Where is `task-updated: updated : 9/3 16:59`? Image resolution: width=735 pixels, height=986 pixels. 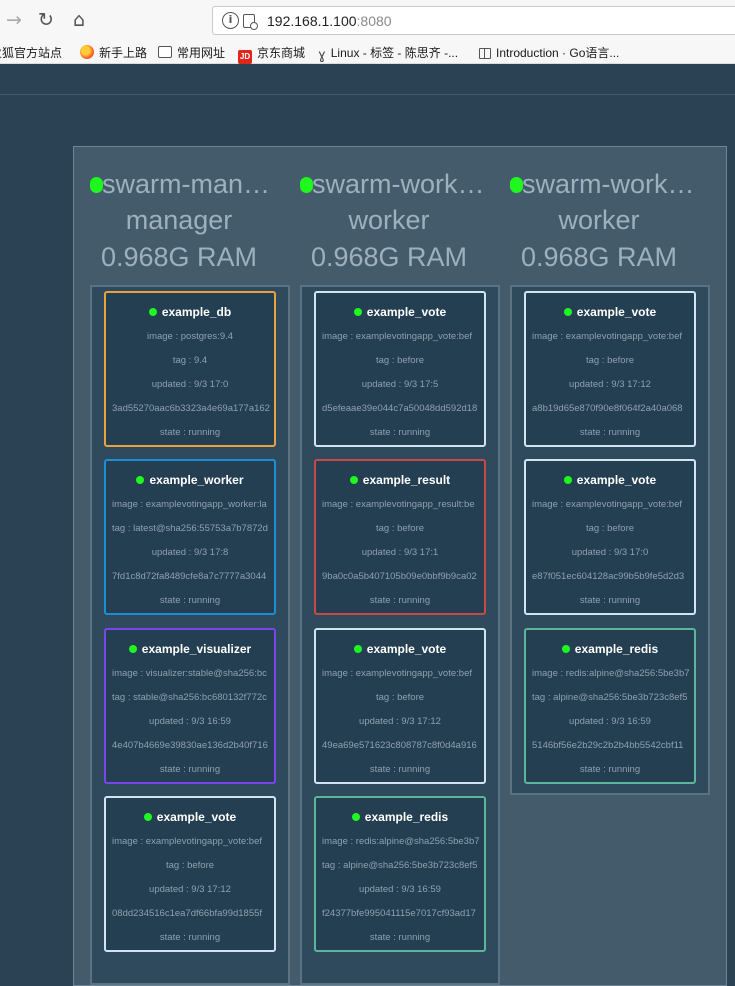 task-updated: updated : 9/3 16:59 is located at coordinates (400, 889).